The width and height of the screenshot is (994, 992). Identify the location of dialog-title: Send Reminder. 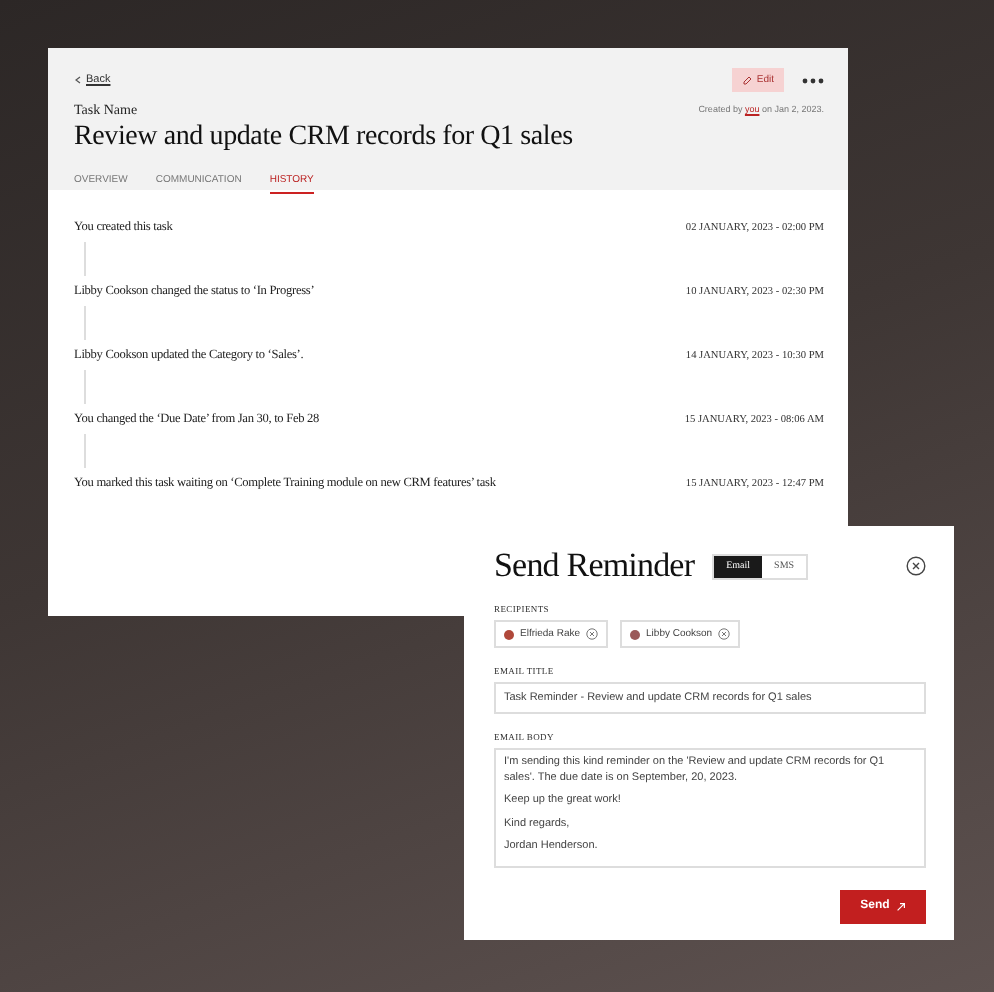
(594, 566).